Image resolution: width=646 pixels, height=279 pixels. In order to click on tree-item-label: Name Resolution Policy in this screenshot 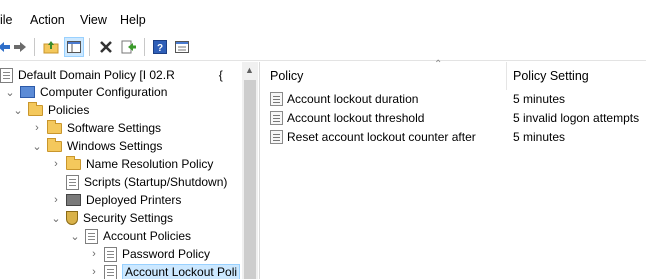, I will do `click(150, 164)`.